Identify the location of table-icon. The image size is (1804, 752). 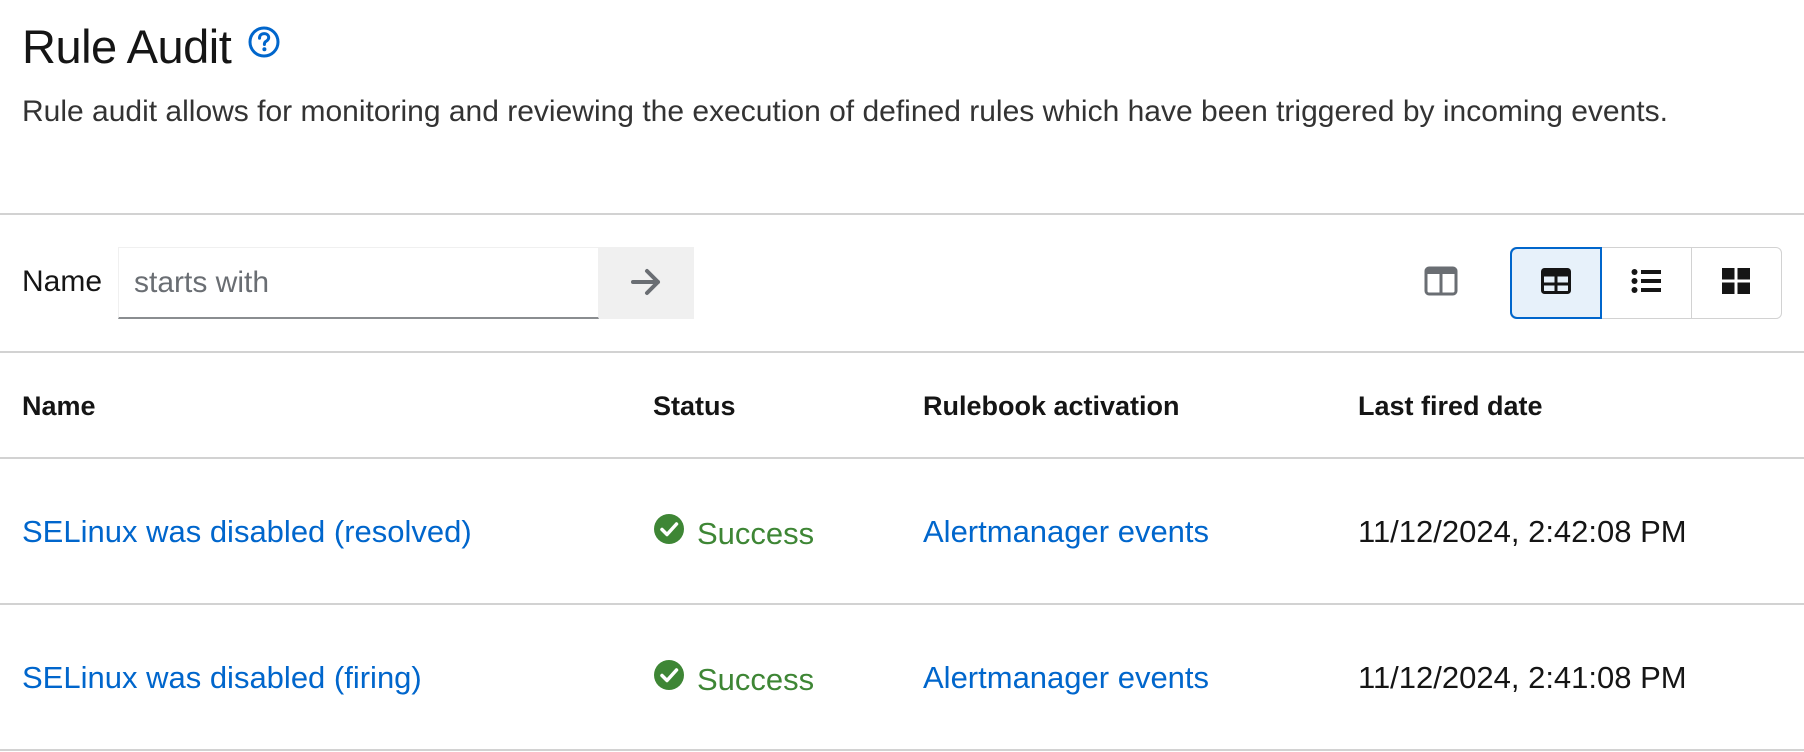
(1555, 283).